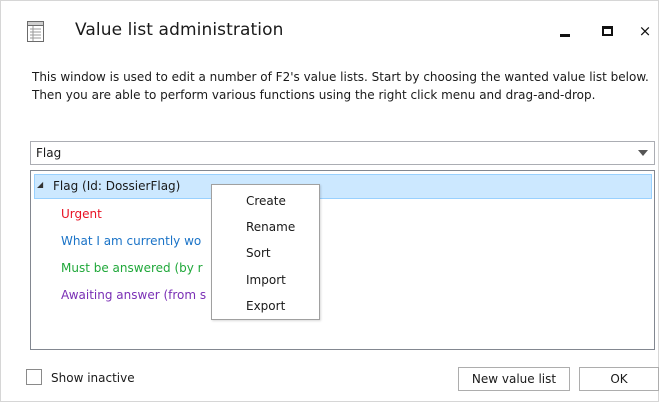 This screenshot has height=402, width=659. Describe the element at coordinates (34, 377) in the screenshot. I see `show-inactive-checkbox` at that location.